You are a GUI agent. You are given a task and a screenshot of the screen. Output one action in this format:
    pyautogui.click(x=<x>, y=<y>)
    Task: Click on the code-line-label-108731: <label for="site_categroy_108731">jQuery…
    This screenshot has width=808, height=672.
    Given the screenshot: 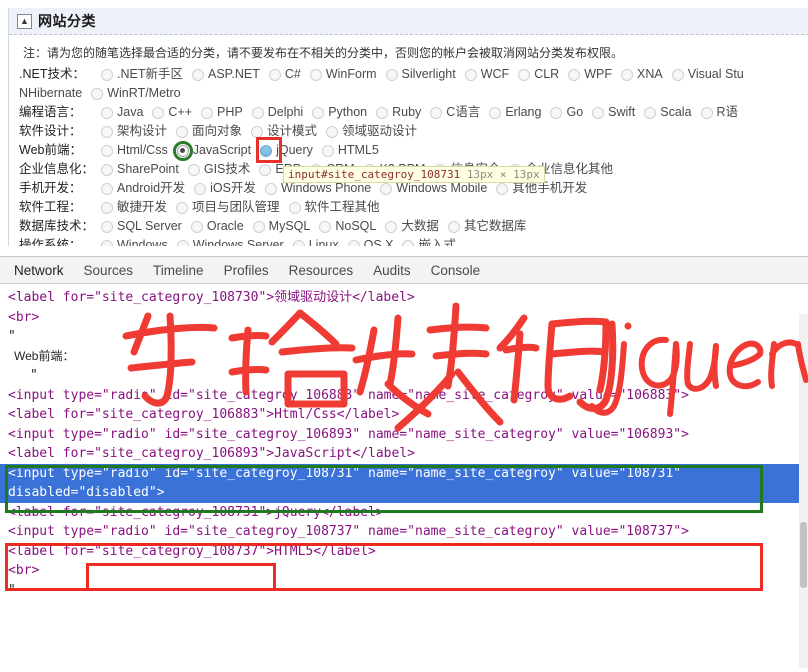 What is the action you would take?
    pyautogui.click(x=404, y=513)
    